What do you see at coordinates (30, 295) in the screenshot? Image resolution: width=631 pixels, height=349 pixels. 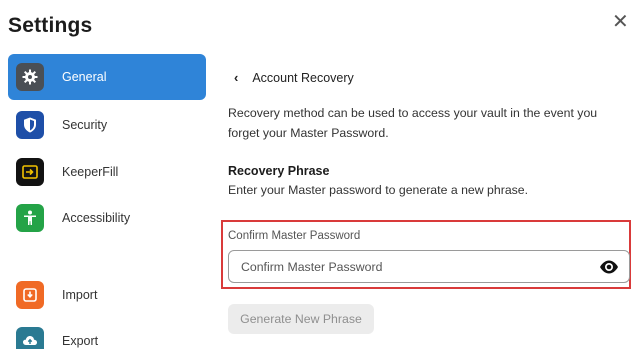 I see `import-icon` at bounding box center [30, 295].